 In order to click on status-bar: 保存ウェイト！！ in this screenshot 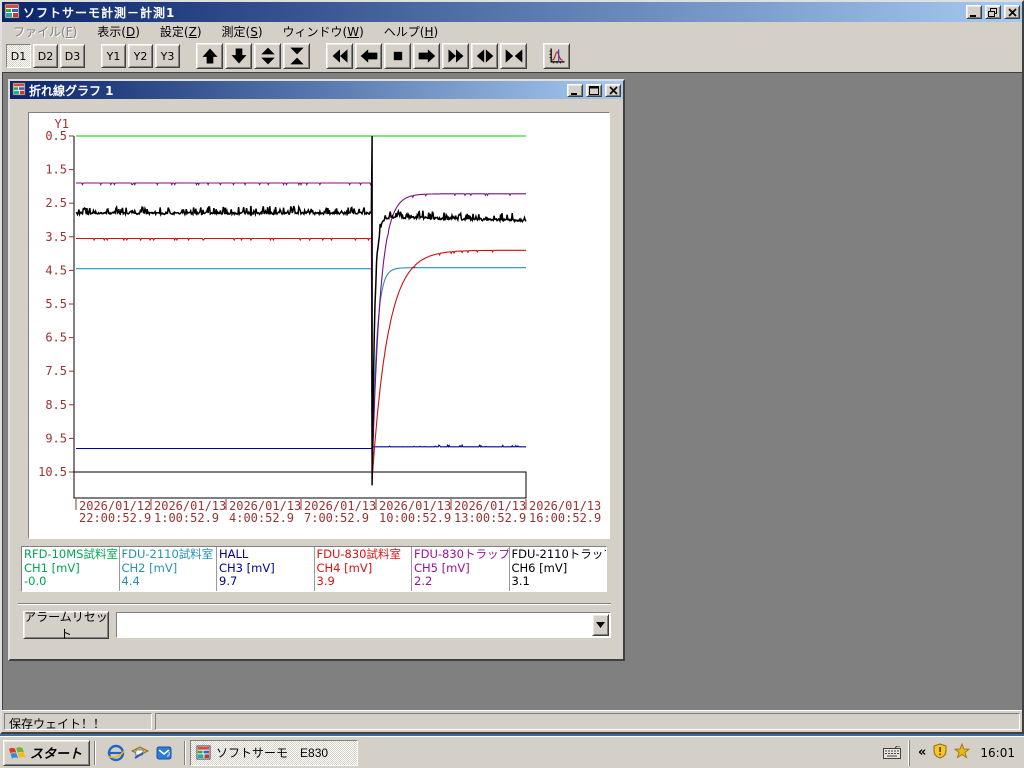, I will do `click(512, 721)`.